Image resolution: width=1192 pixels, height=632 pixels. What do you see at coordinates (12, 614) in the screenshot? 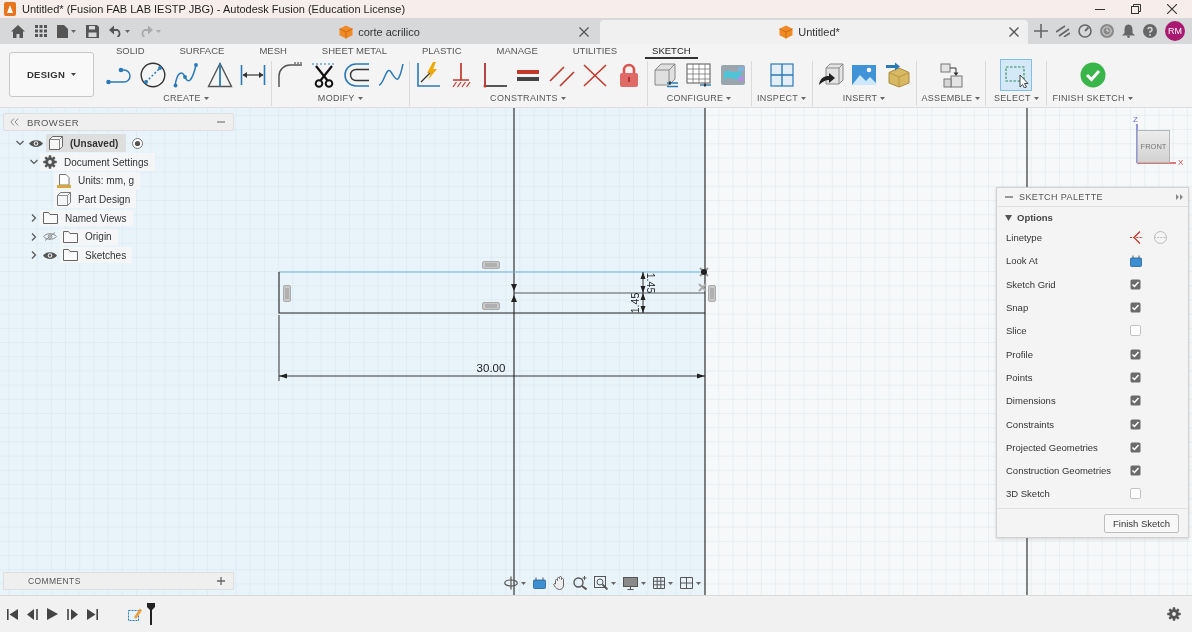
I see `skip-start-icon` at bounding box center [12, 614].